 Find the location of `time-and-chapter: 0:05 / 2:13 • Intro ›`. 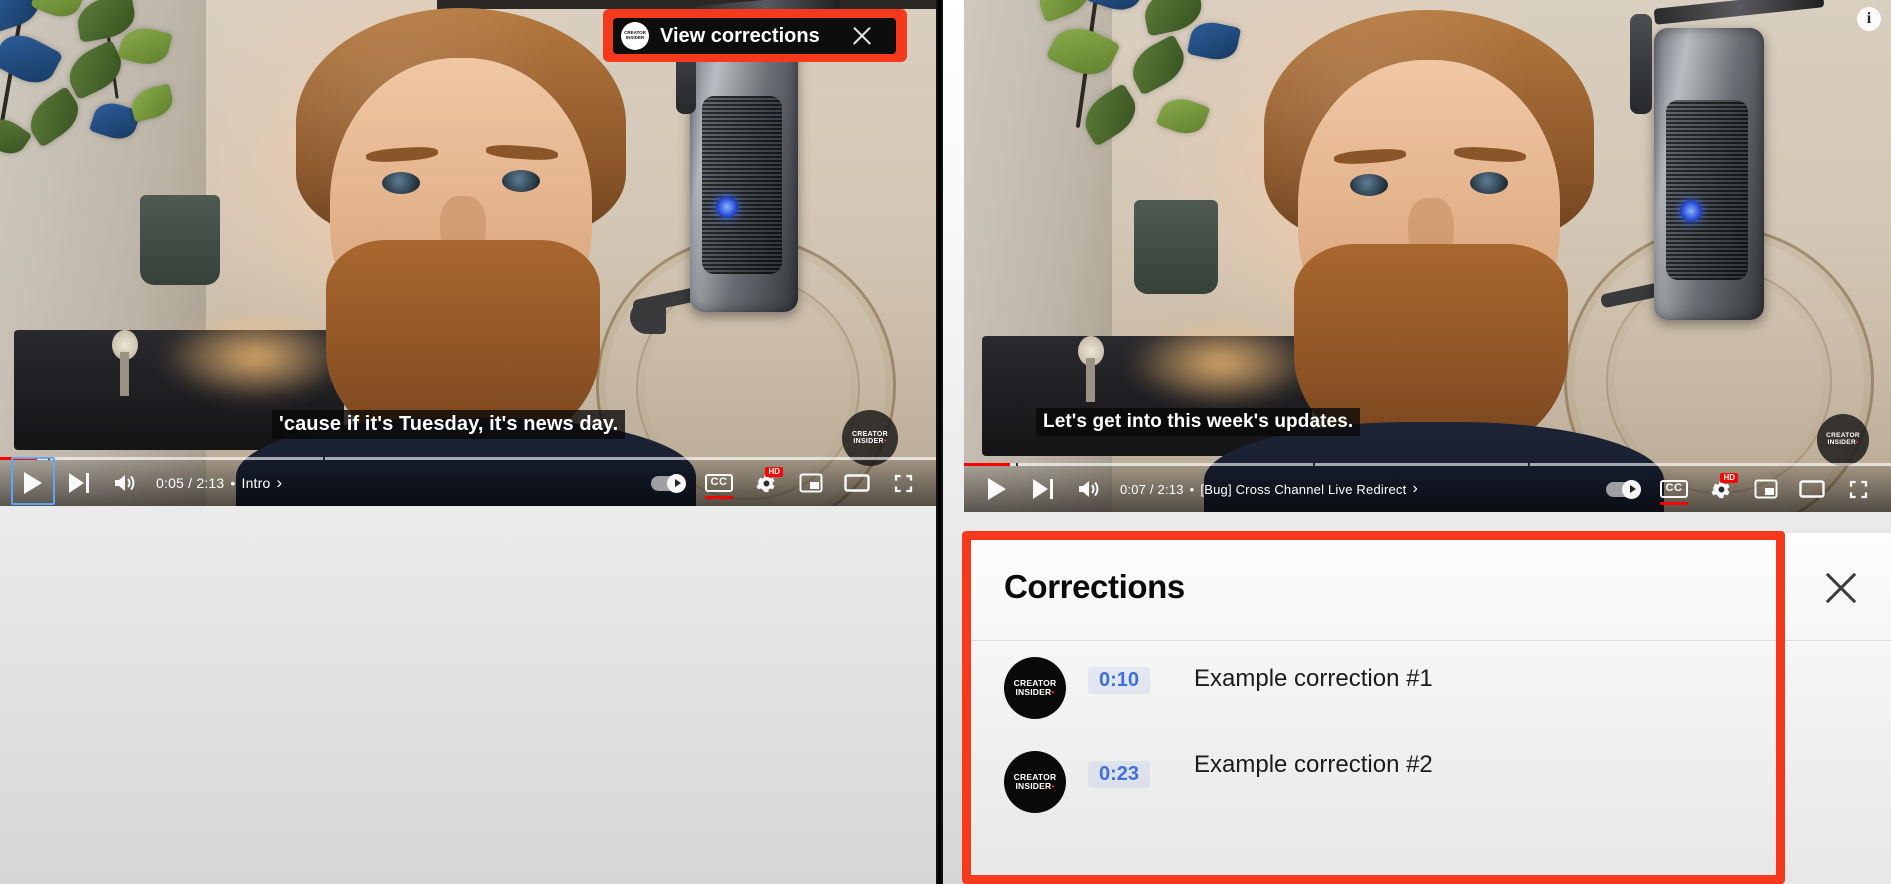

time-and-chapter: 0:05 / 2:13 • Intro › is located at coordinates (219, 483).